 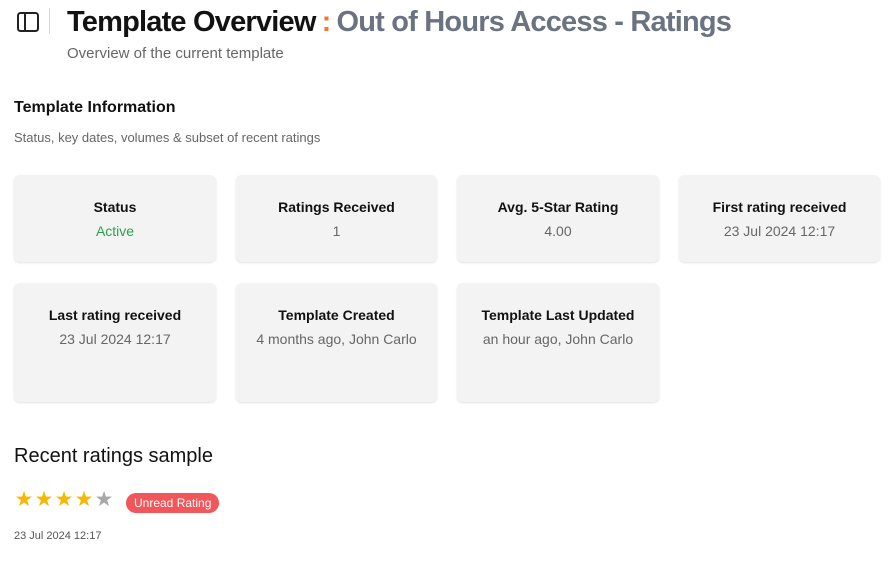 What do you see at coordinates (104, 499) in the screenshot?
I see `star-empty-icon: ★` at bounding box center [104, 499].